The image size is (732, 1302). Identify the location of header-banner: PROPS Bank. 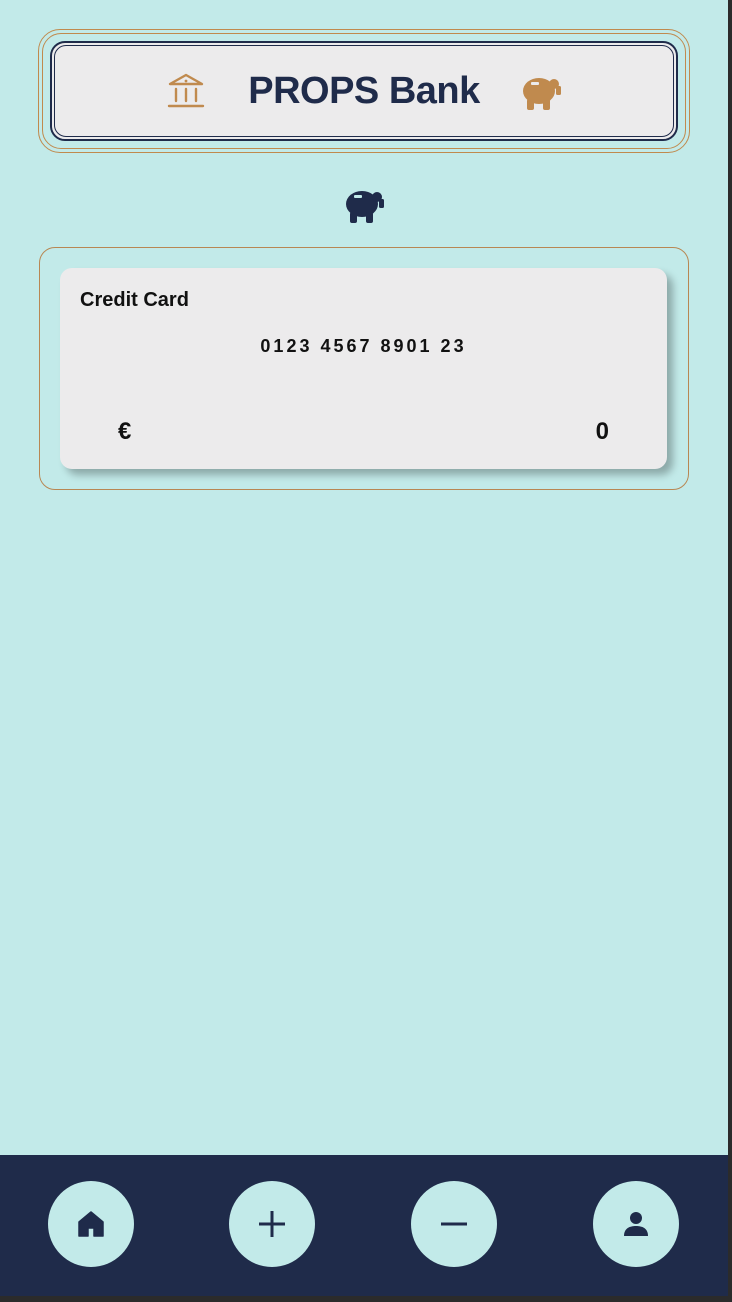
(364, 91).